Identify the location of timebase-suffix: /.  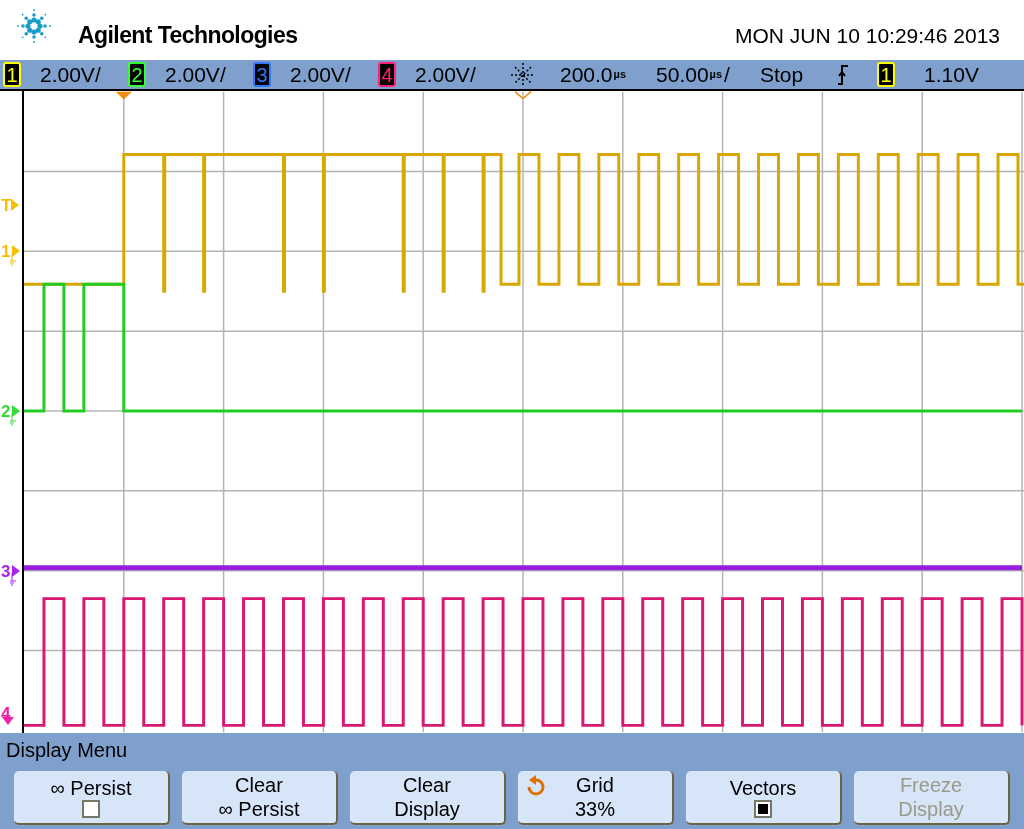
(727, 74).